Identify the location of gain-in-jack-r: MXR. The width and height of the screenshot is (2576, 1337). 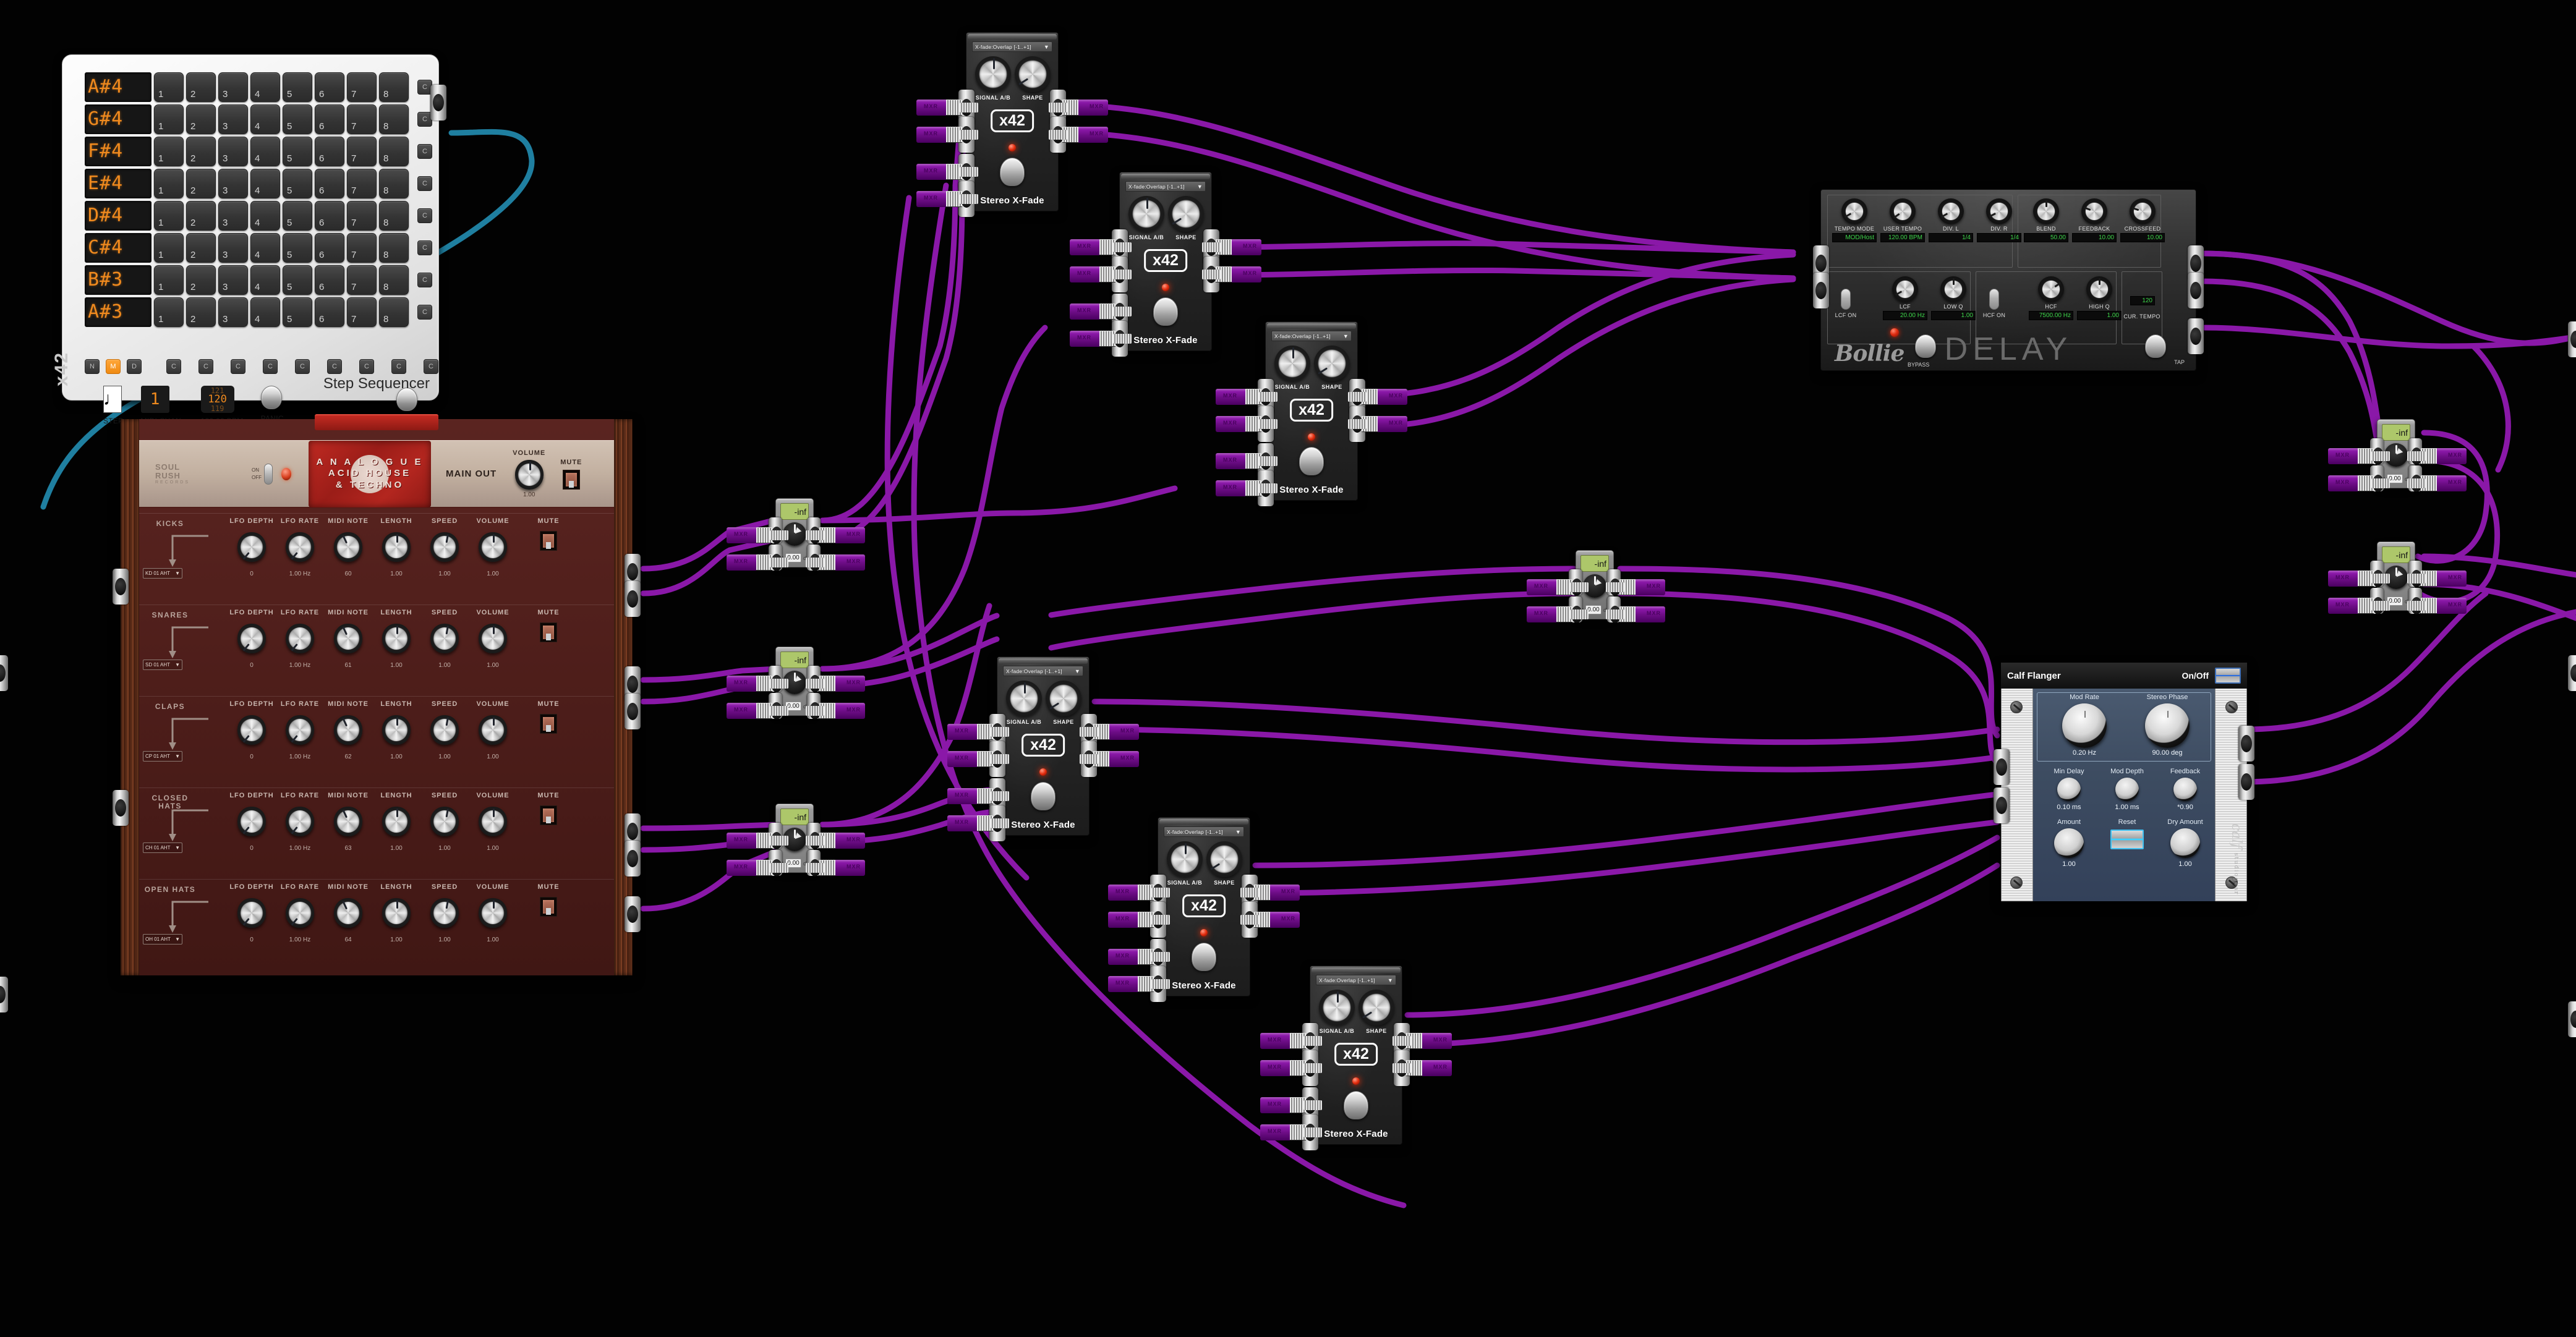
(757, 558).